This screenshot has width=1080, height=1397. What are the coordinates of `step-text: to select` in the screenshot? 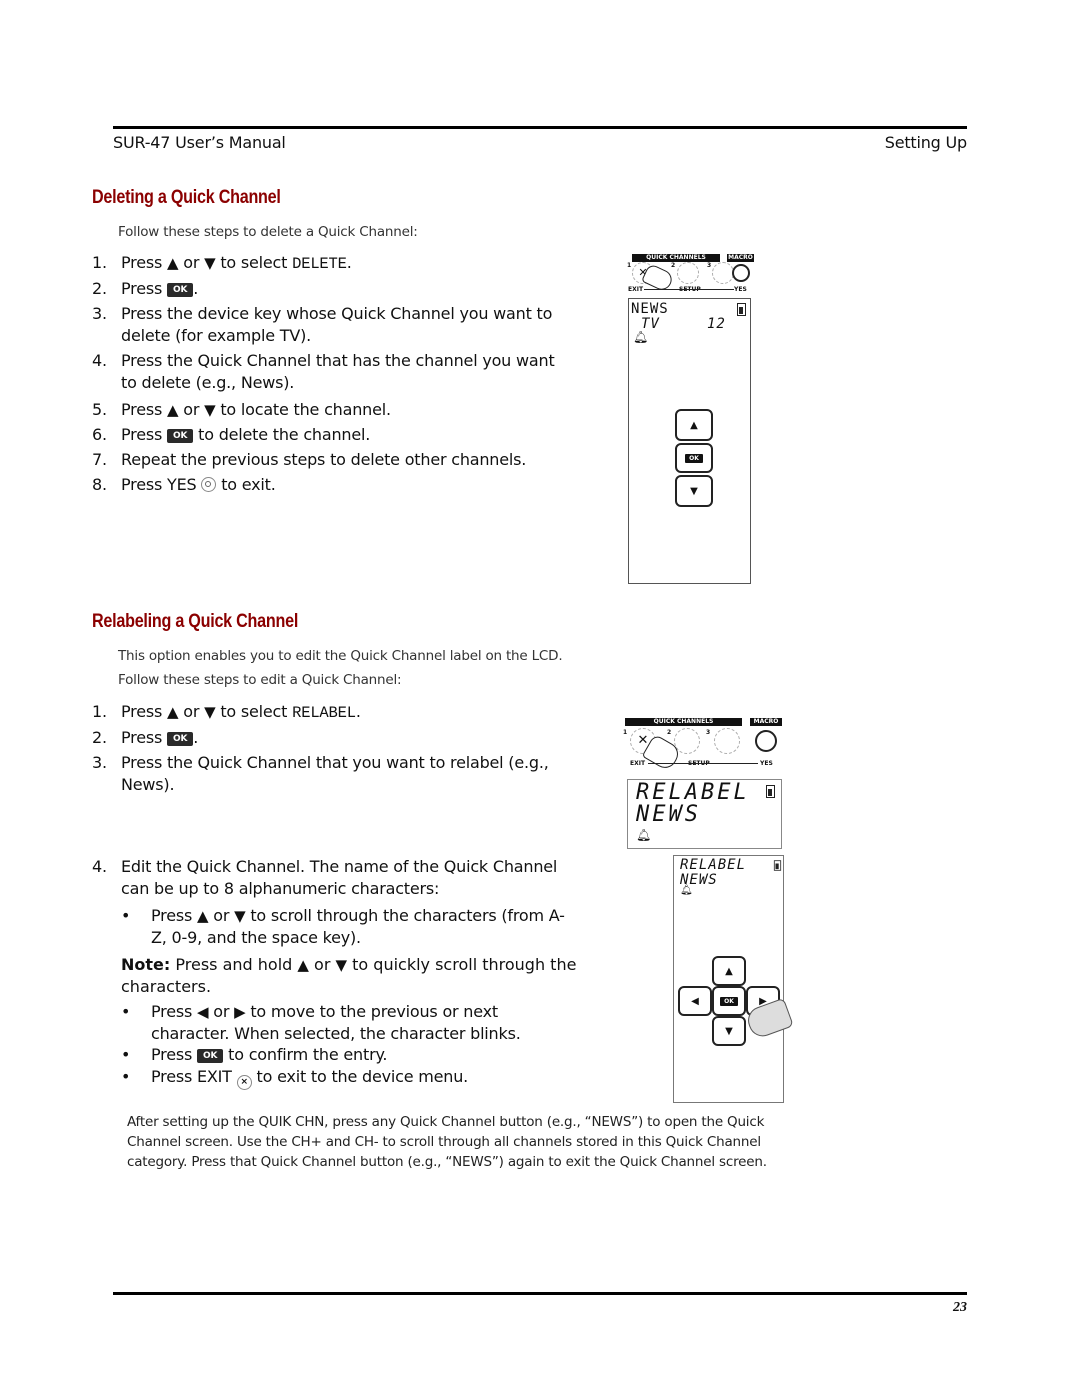 It's located at (254, 262).